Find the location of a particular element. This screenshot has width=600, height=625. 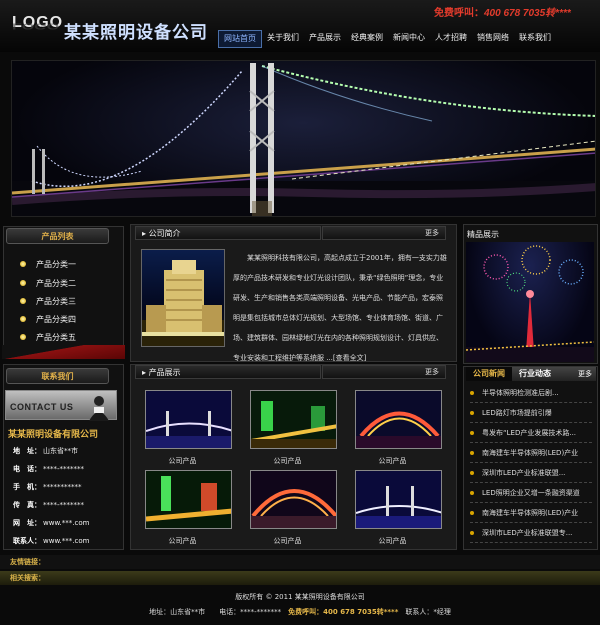

nav-about: 关于我们 is located at coordinates (283, 39).